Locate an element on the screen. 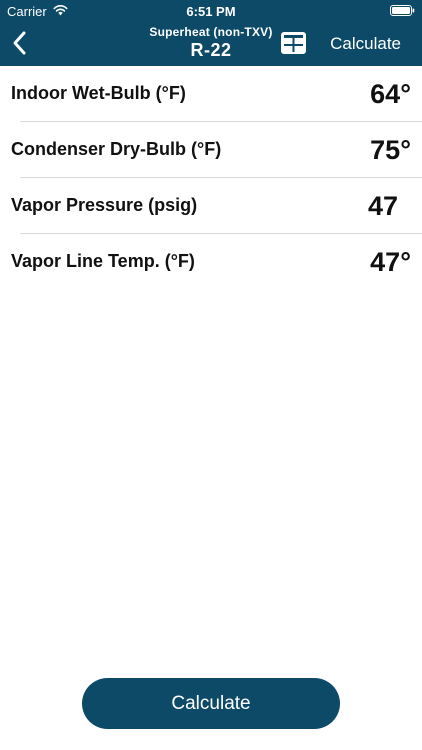 This screenshot has width=422, height=750. row-vapor-line-temp: Vapor Line Temp. (°F) 47° is located at coordinates (211, 262).